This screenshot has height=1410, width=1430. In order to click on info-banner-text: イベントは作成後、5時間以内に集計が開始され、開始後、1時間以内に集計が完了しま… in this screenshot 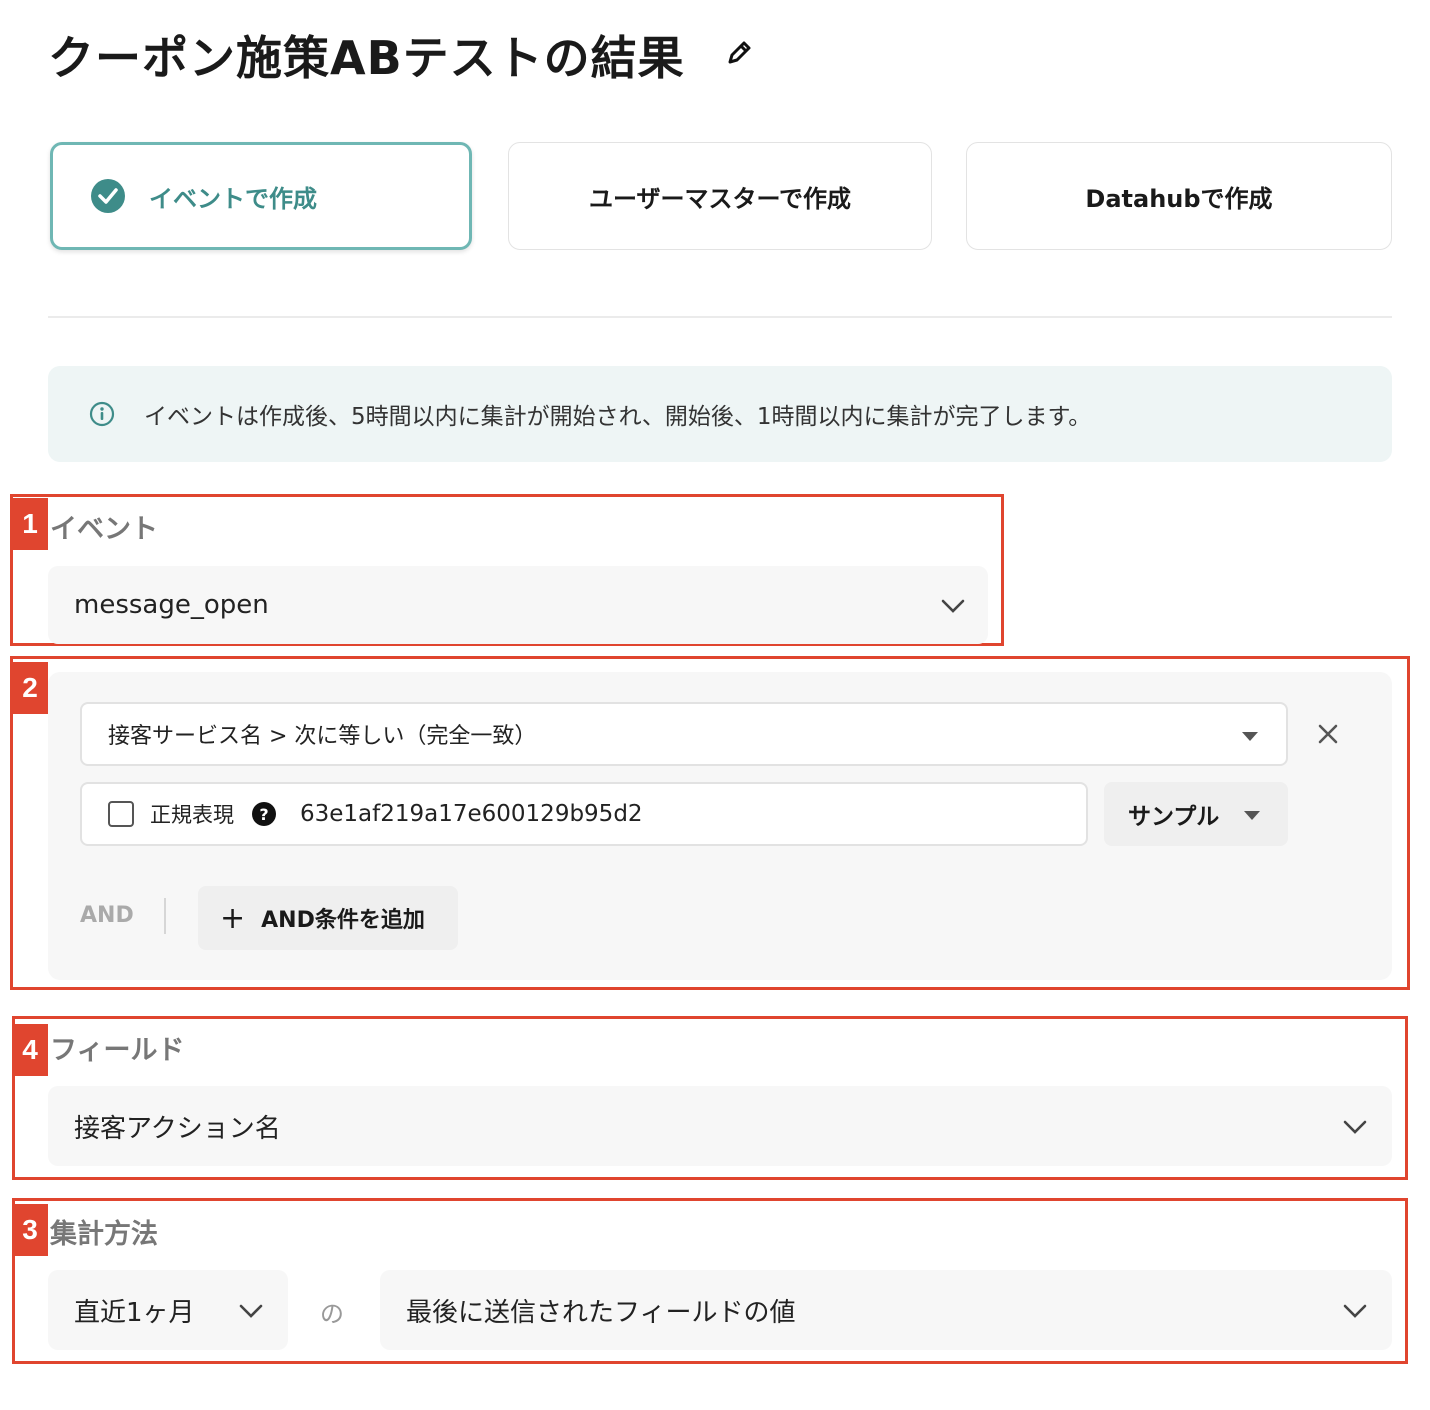, I will do `click(618, 417)`.